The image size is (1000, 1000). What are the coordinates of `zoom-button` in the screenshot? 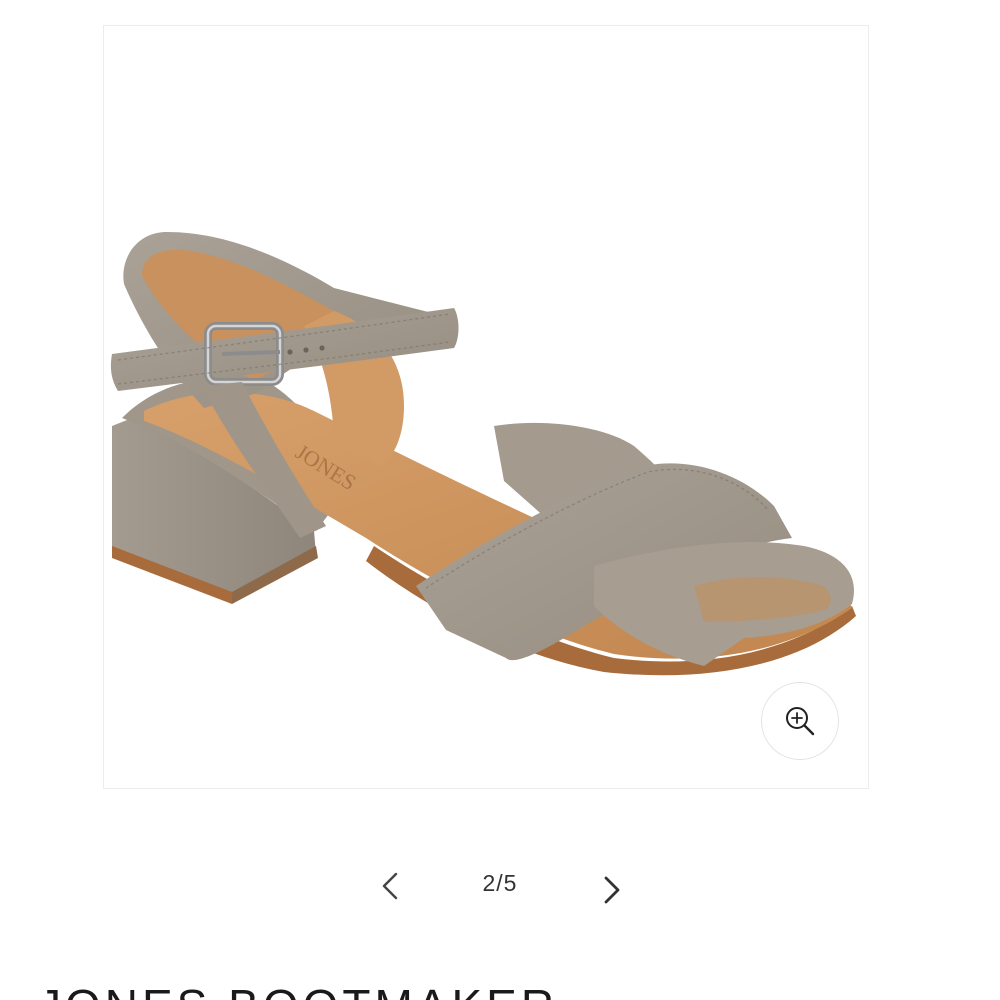 It's located at (800, 721).